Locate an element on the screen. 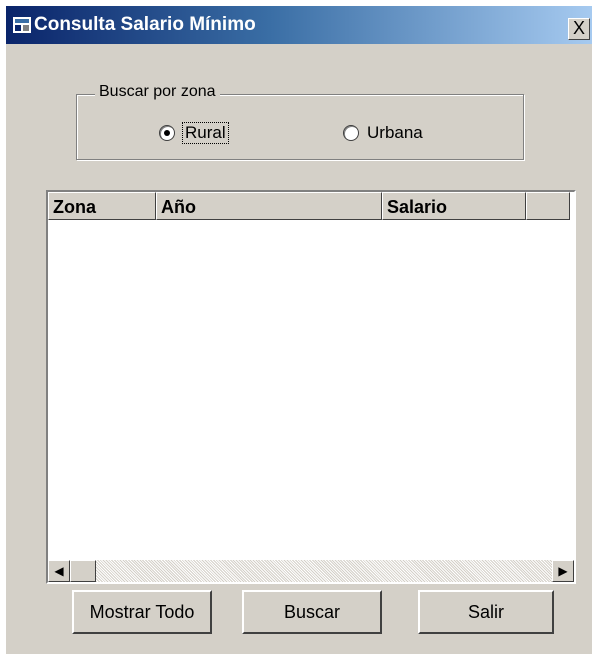 This screenshot has width=592, height=658. column-header-zona: Zona is located at coordinates (102, 206).